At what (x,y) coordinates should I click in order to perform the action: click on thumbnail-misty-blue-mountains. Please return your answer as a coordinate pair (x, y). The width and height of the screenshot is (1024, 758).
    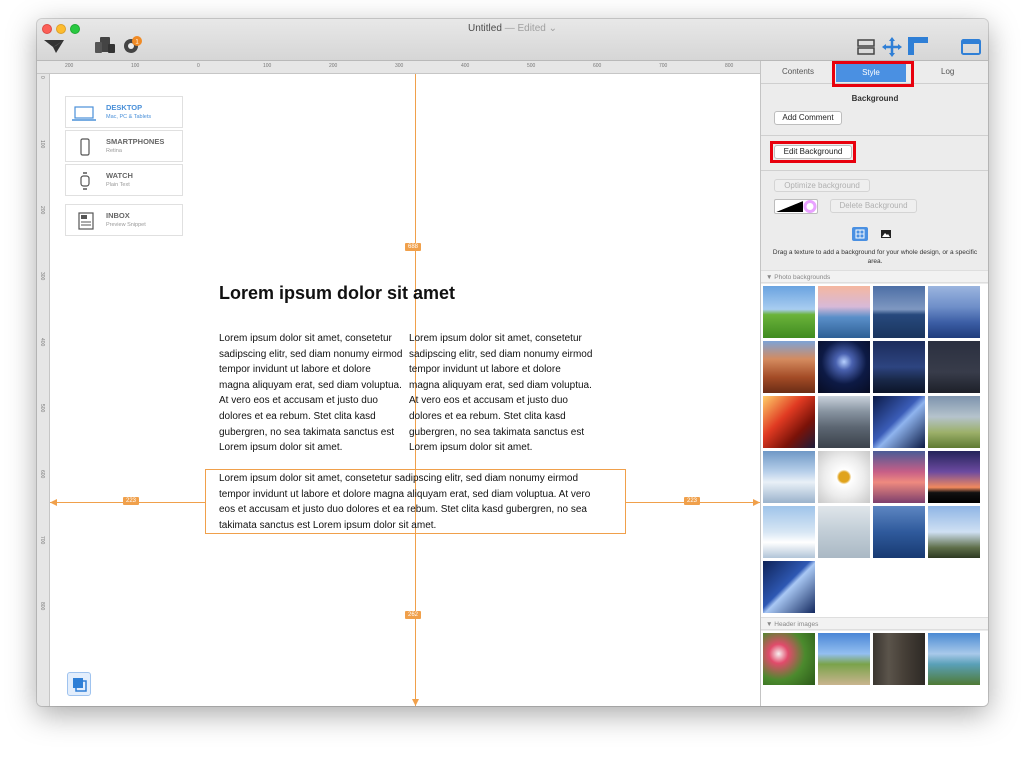
    Looking at the image, I should click on (954, 312).